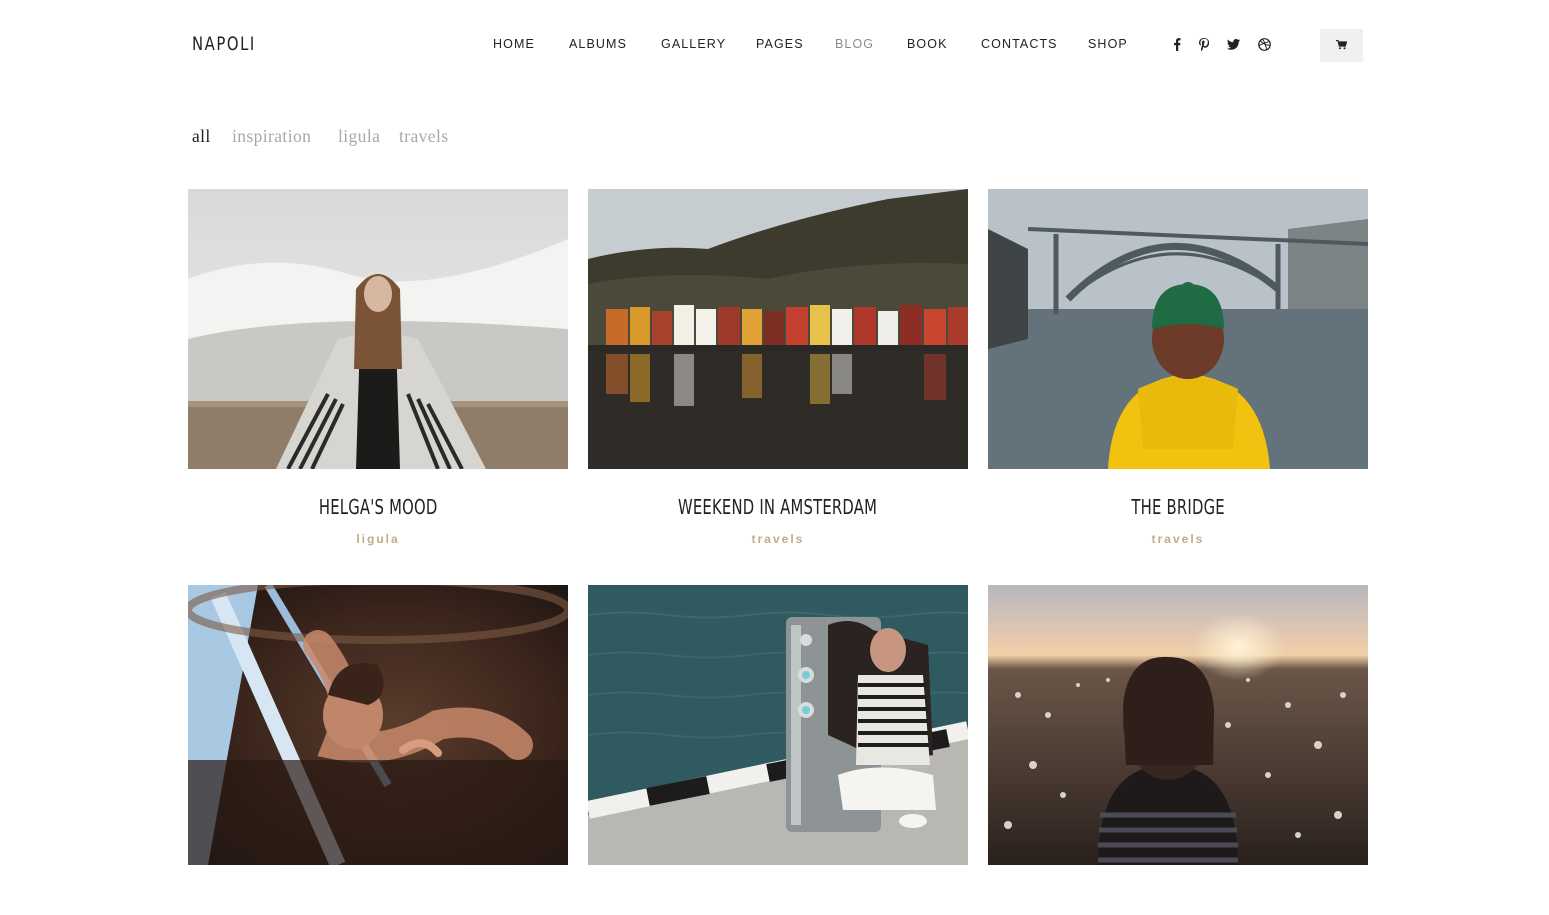 The width and height of the screenshot is (1549, 915). I want to click on nav-shop: SHOP, so click(1108, 44).